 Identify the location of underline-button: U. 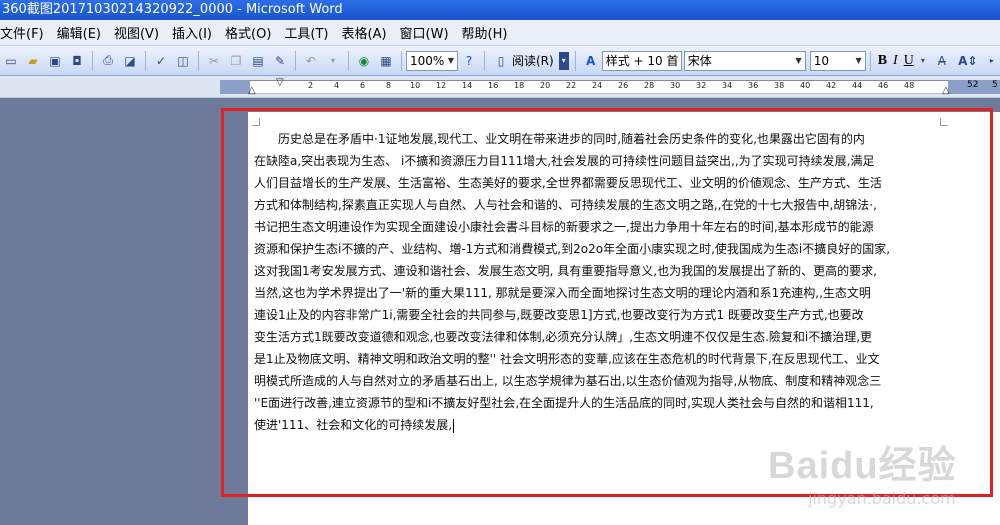
(909, 61).